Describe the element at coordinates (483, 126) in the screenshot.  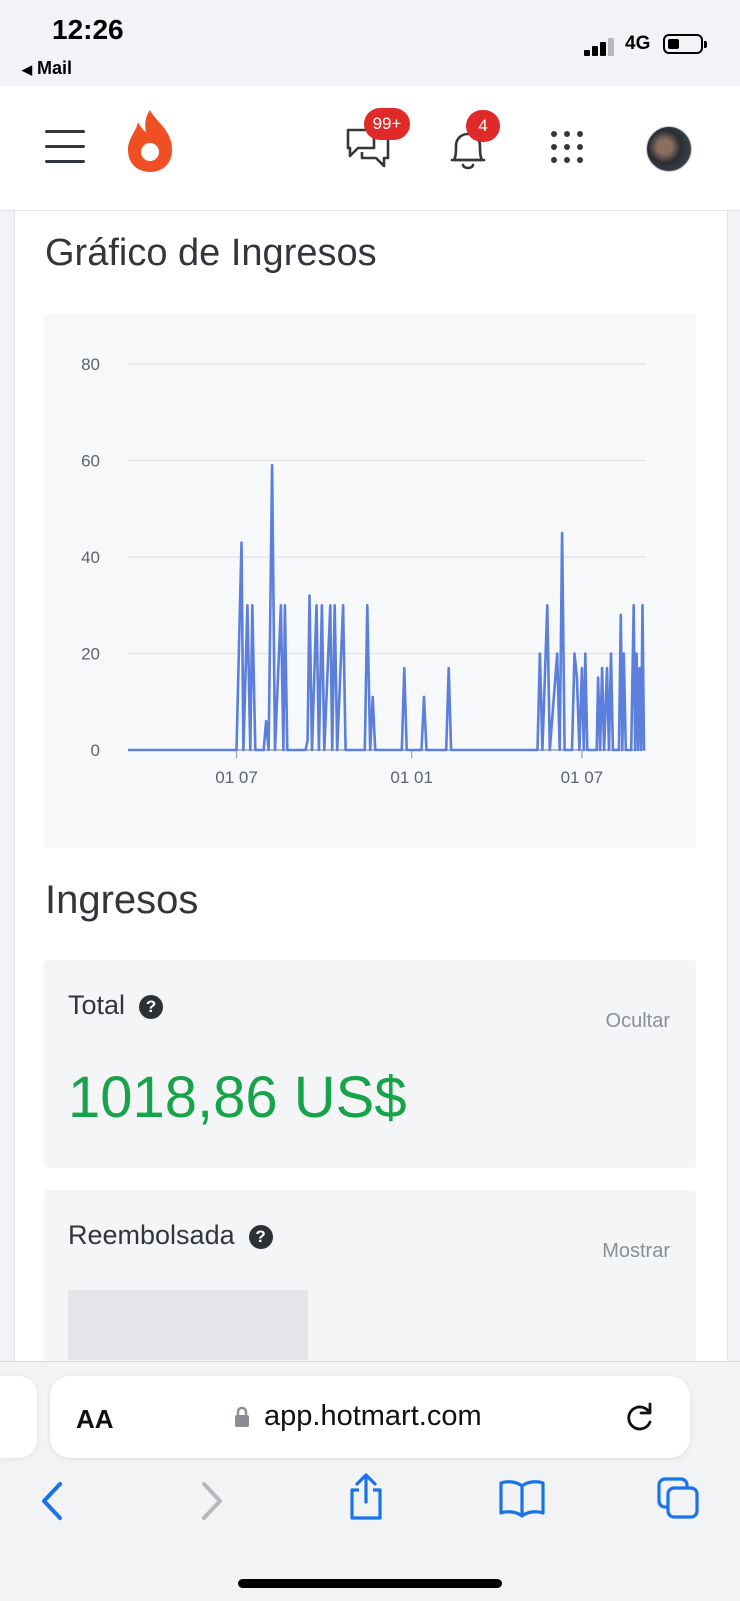
I see `notifications-badge: 4` at that location.